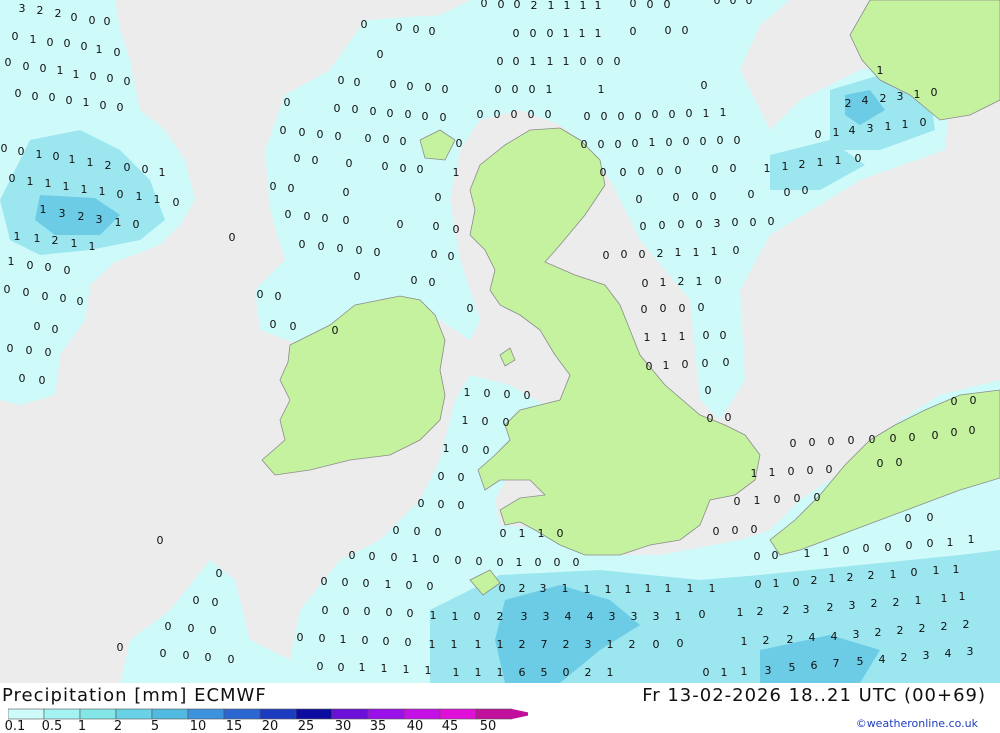 This screenshot has height=733, width=1000. I want to click on precip-value: 7, so click(544, 644).